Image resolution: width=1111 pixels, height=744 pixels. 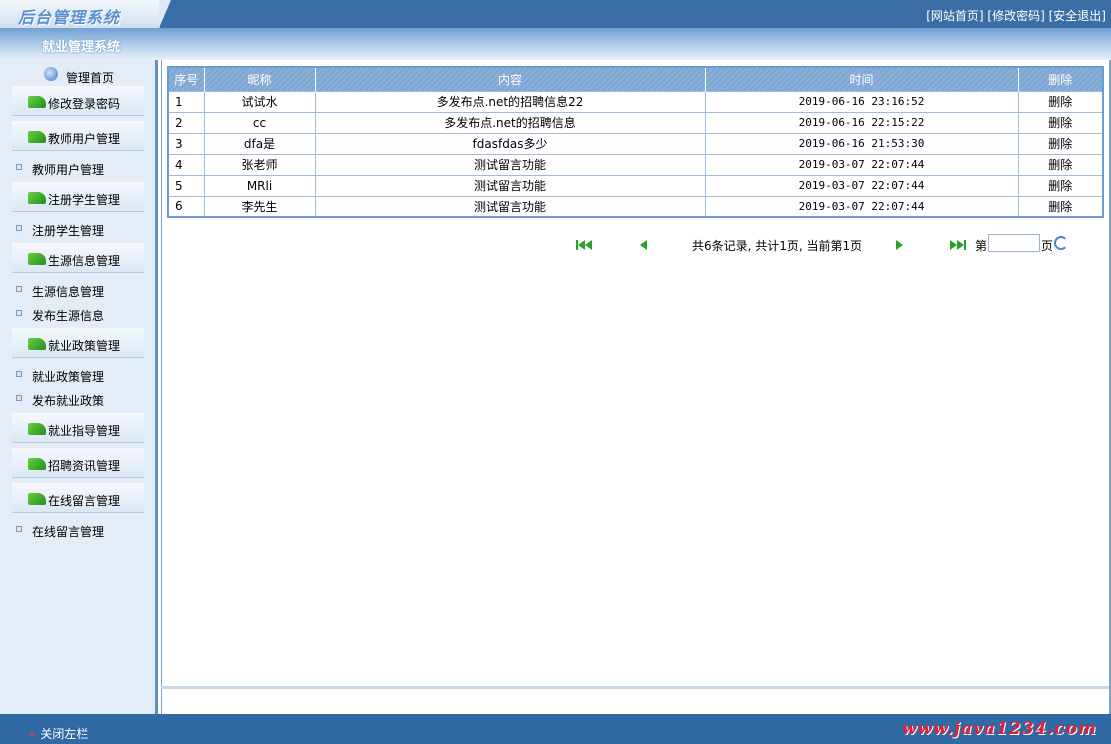 What do you see at coordinates (68, 170) in the screenshot?
I see `sidebar-item-label: 教师用户管理` at bounding box center [68, 170].